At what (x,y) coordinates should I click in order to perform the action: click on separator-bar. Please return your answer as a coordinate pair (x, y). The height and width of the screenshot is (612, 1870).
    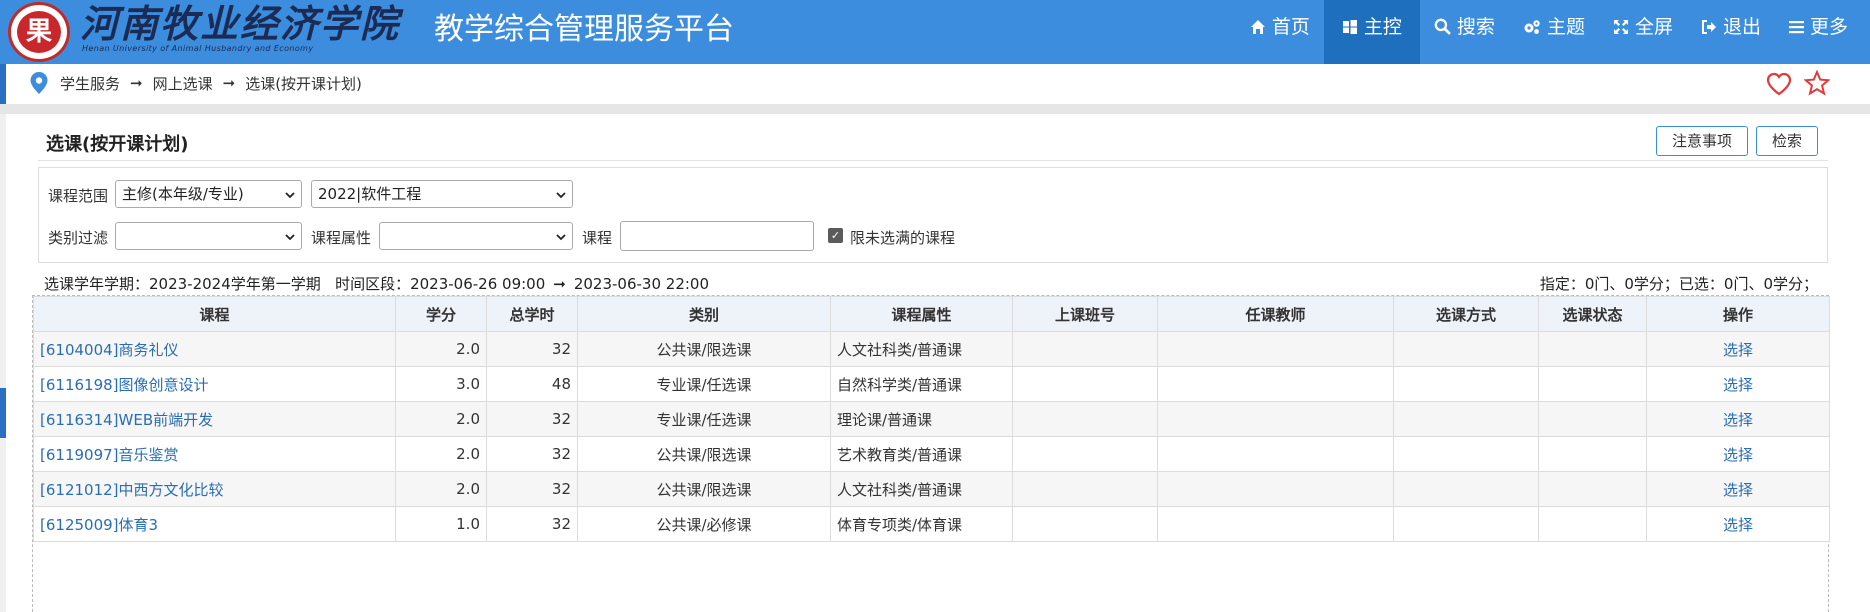
    Looking at the image, I should click on (935, 109).